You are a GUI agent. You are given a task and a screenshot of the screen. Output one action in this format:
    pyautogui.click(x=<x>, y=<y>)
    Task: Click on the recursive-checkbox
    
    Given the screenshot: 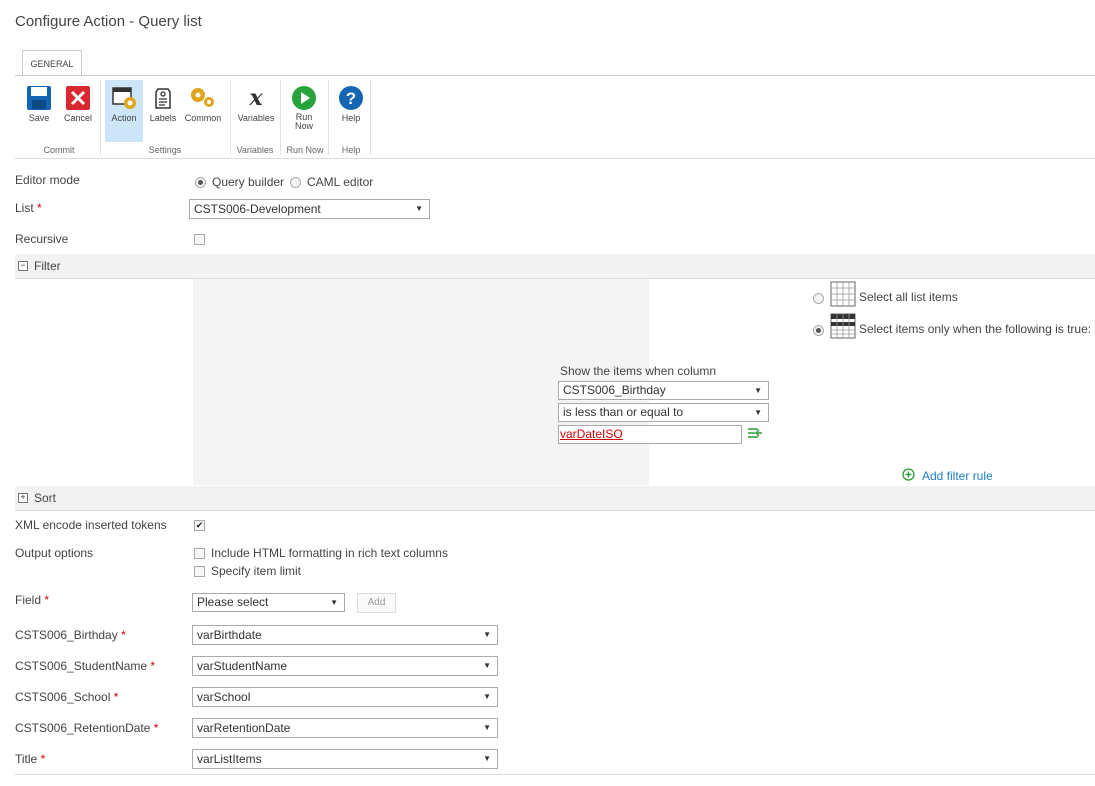 What is the action you would take?
    pyautogui.click(x=199, y=239)
    